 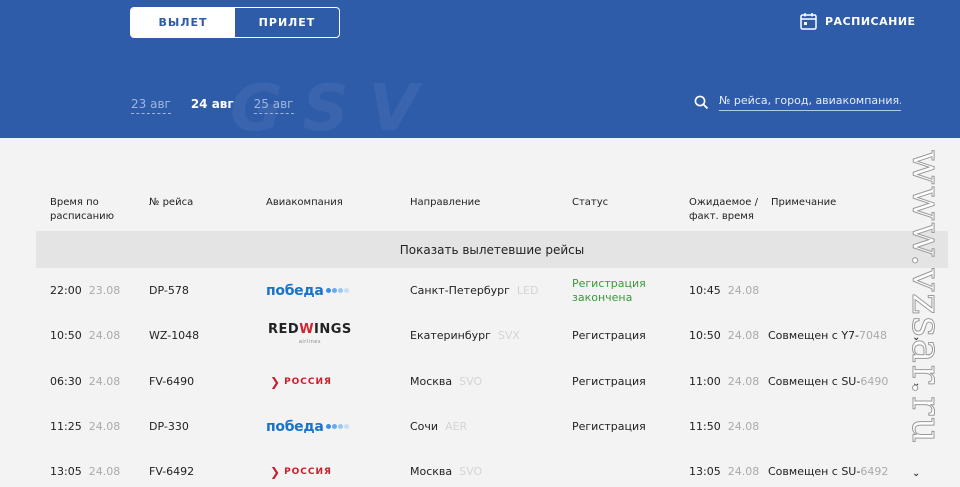 I want to click on airport-code: LED, so click(x=527, y=290).